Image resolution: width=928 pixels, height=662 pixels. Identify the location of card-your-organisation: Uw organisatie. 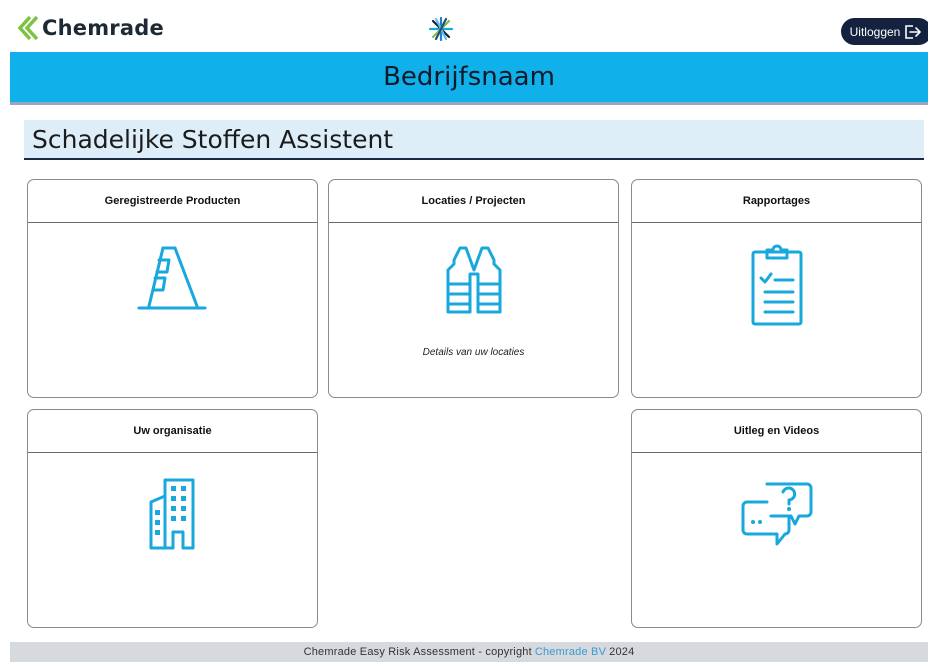
(172, 518).